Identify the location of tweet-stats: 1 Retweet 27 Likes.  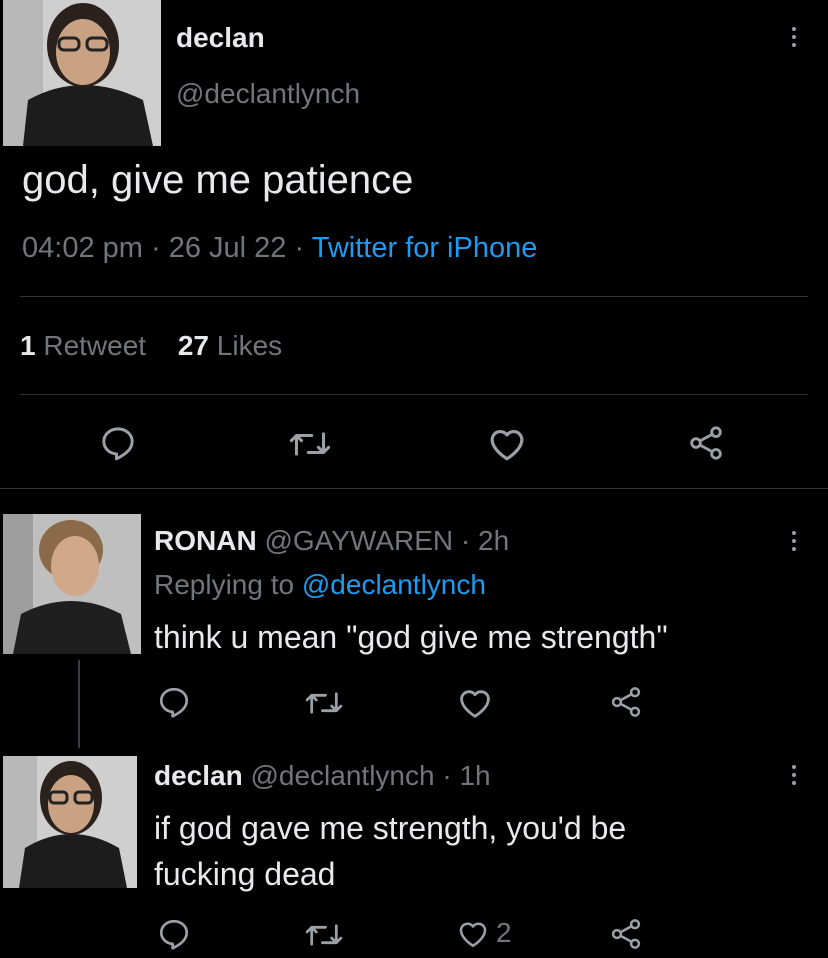
(151, 346).